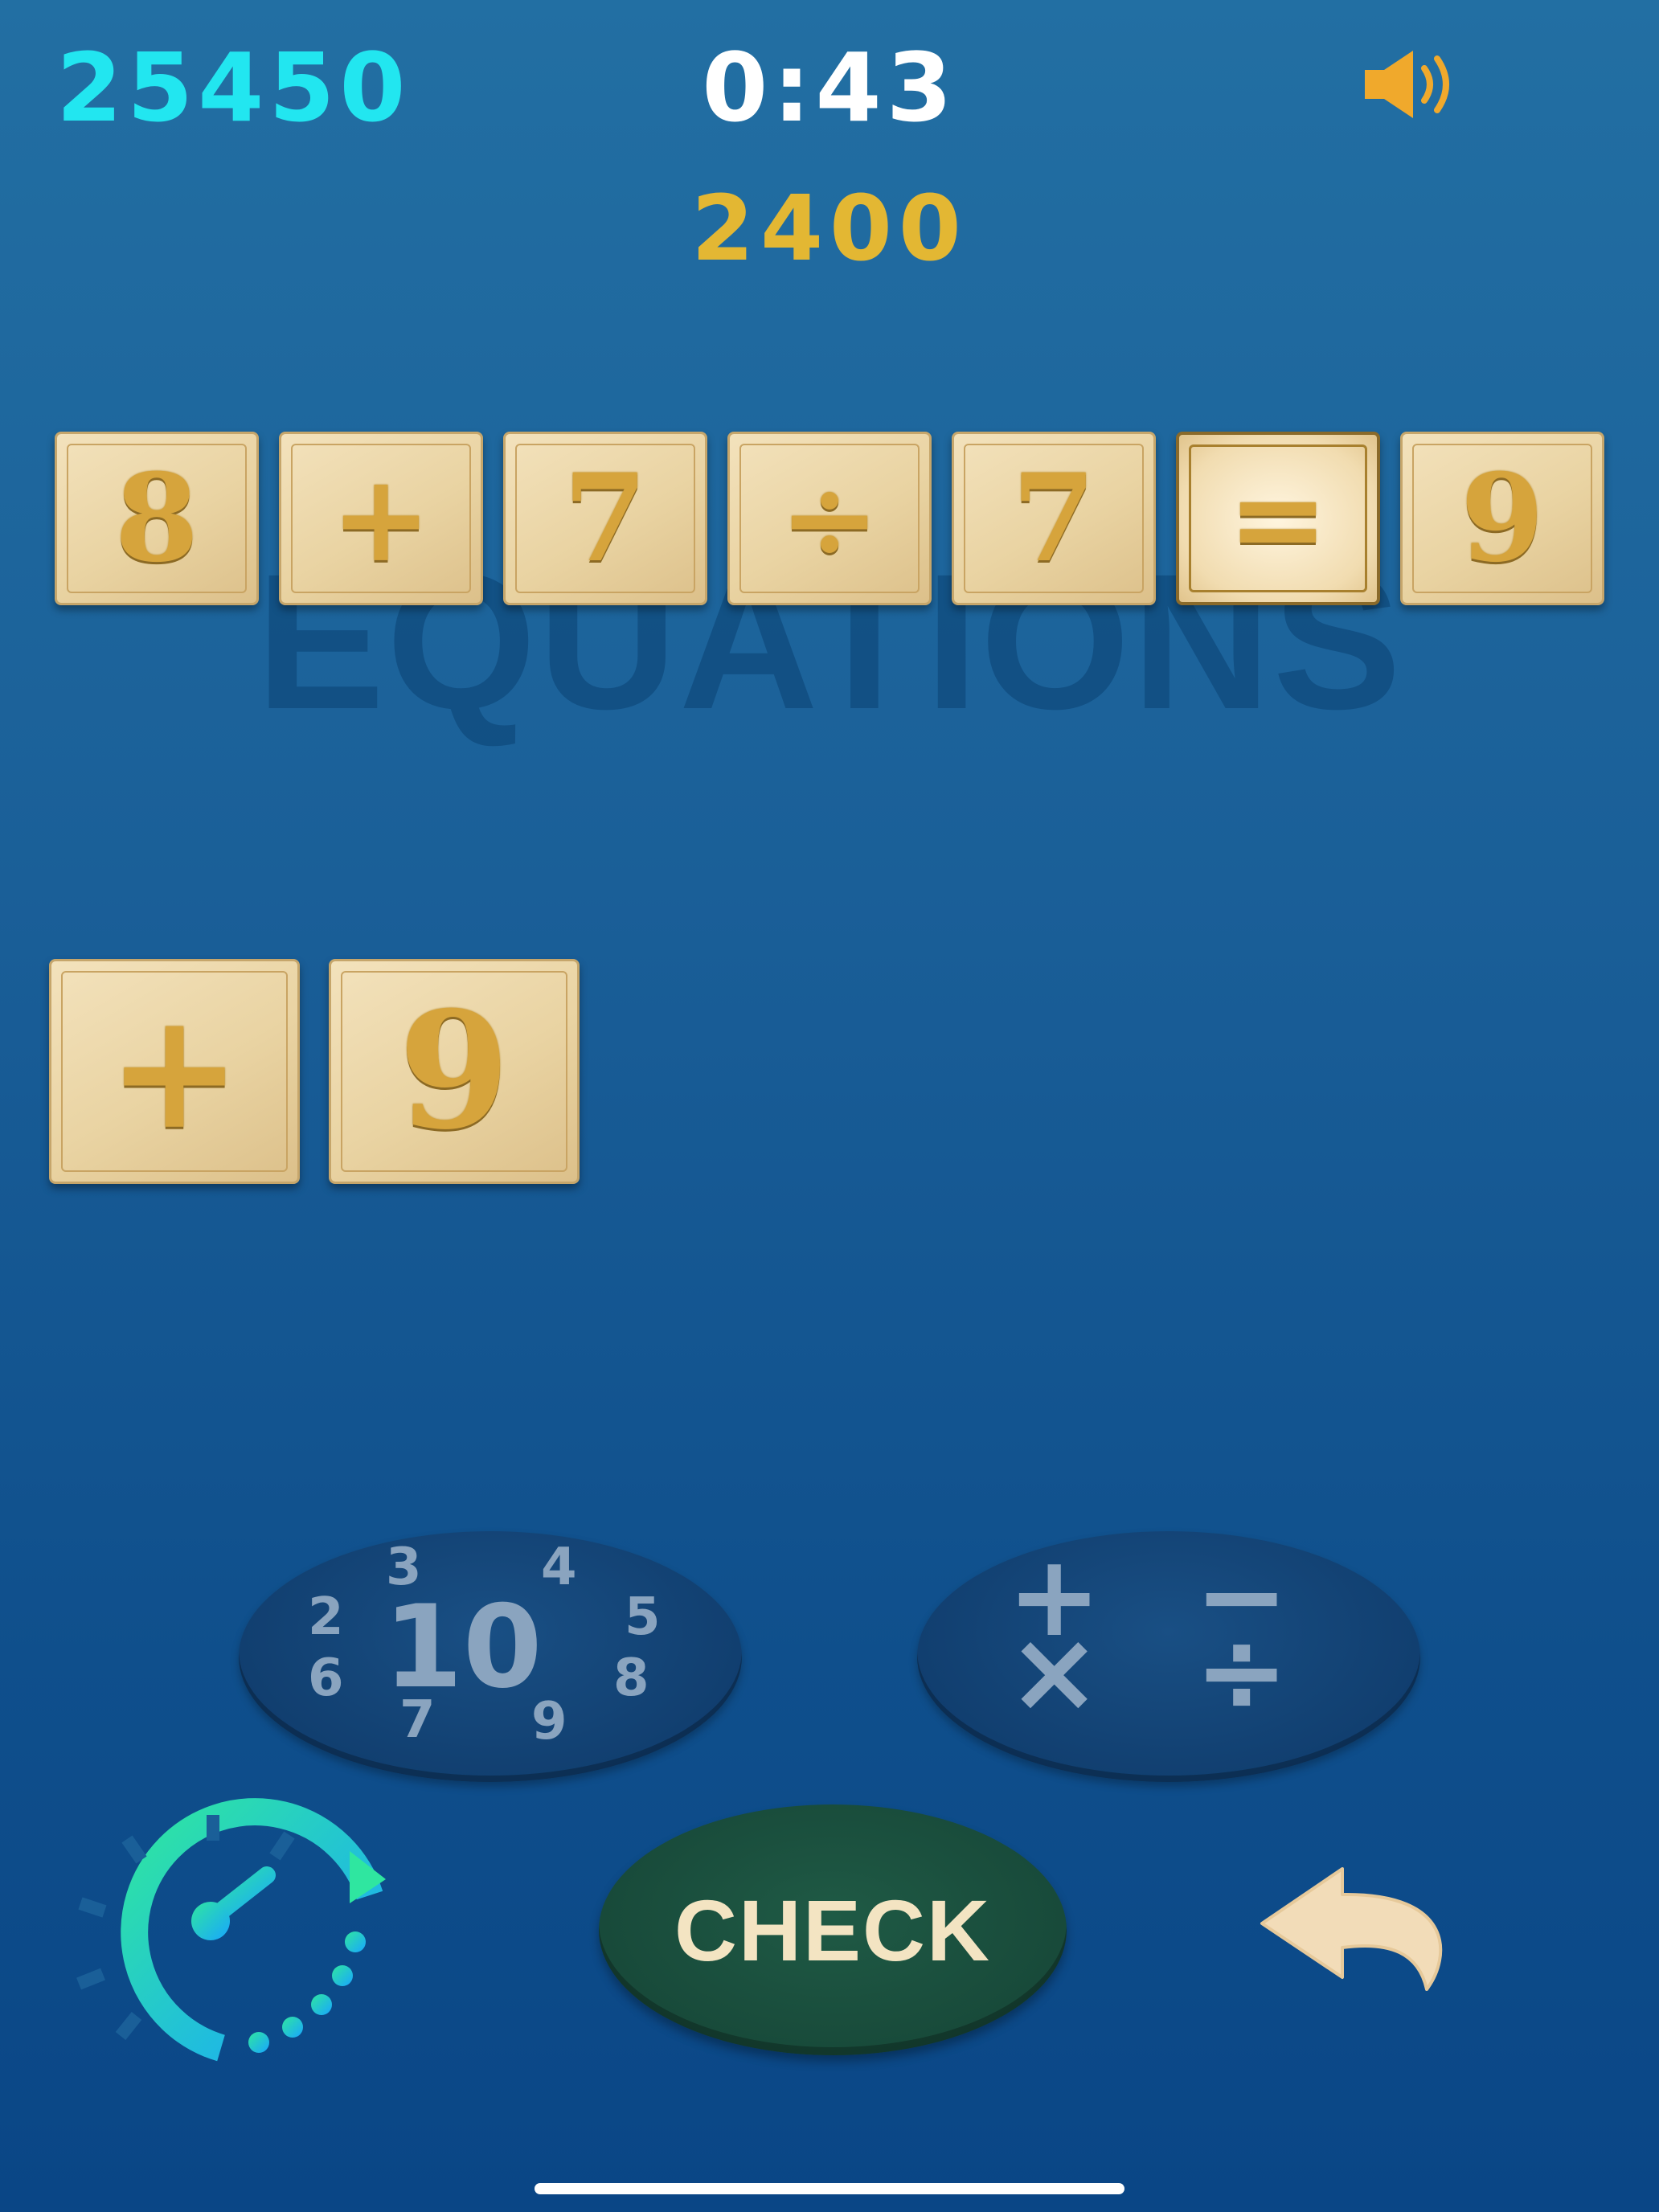 This screenshot has height=2212, width=1659. Describe the element at coordinates (1241, 1672) in the screenshot. I see `divide-glyph: ÷` at that location.